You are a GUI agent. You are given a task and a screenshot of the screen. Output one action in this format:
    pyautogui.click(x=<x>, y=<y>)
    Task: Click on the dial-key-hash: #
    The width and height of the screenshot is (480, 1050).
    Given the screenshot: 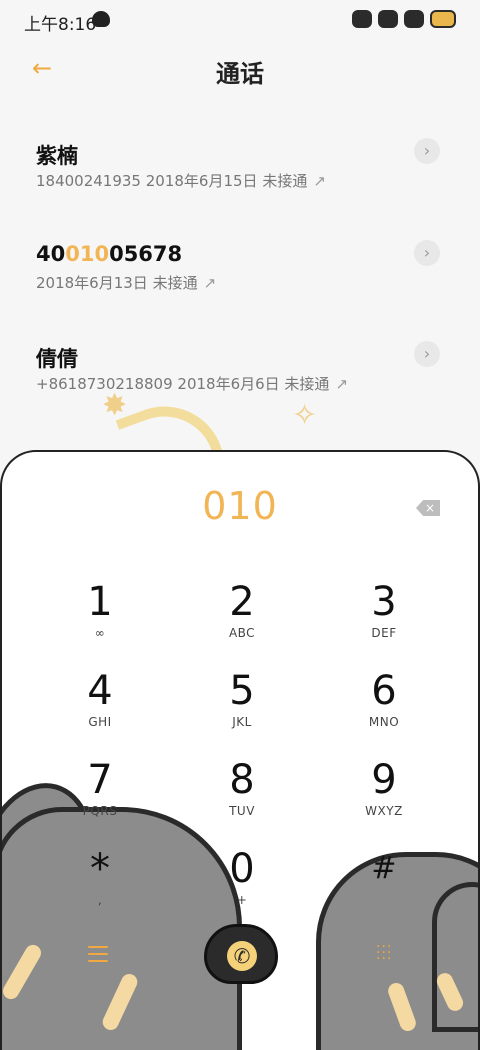 What is the action you would take?
    pyautogui.click(x=384, y=887)
    